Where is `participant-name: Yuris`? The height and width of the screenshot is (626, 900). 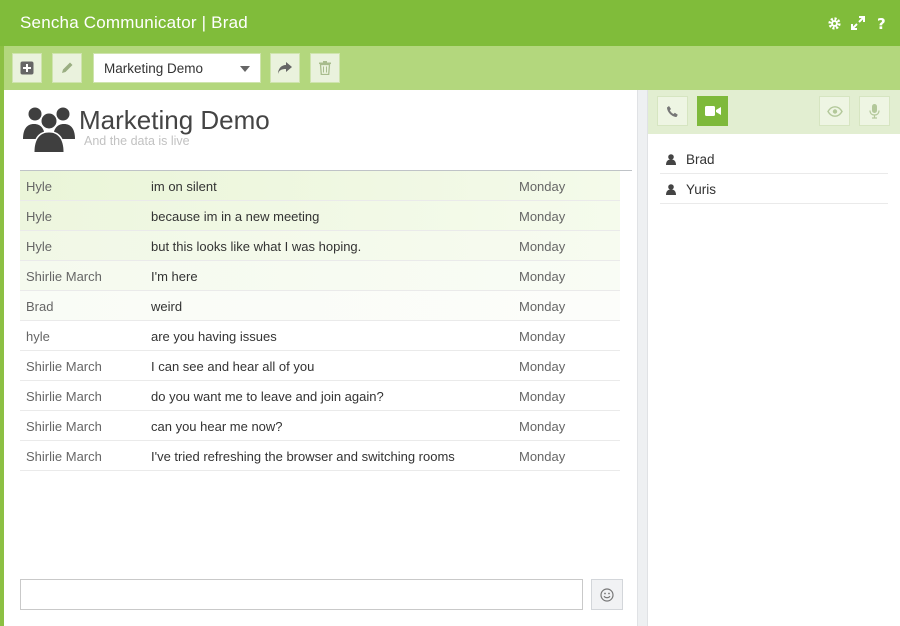
participant-name: Yuris is located at coordinates (701, 189).